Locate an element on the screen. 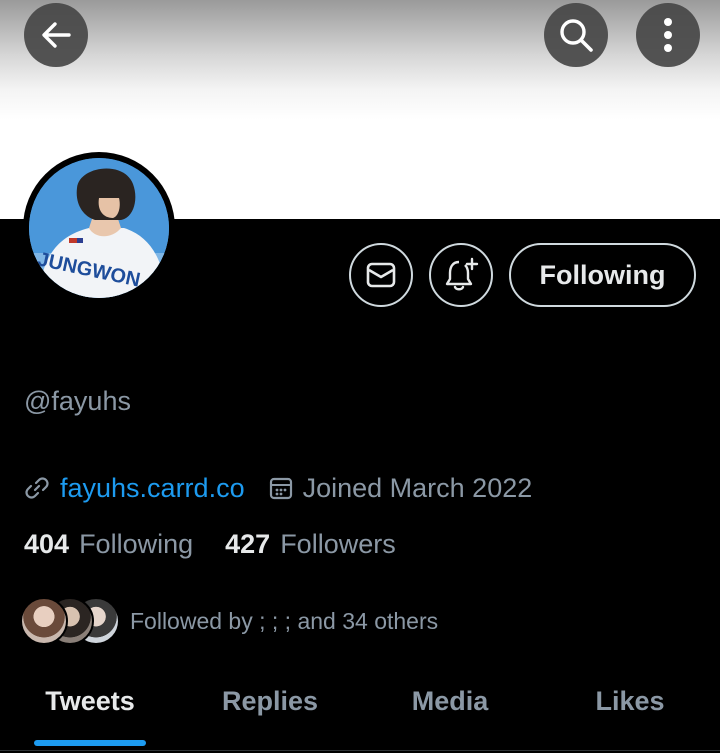  back-button is located at coordinates (56, 35).